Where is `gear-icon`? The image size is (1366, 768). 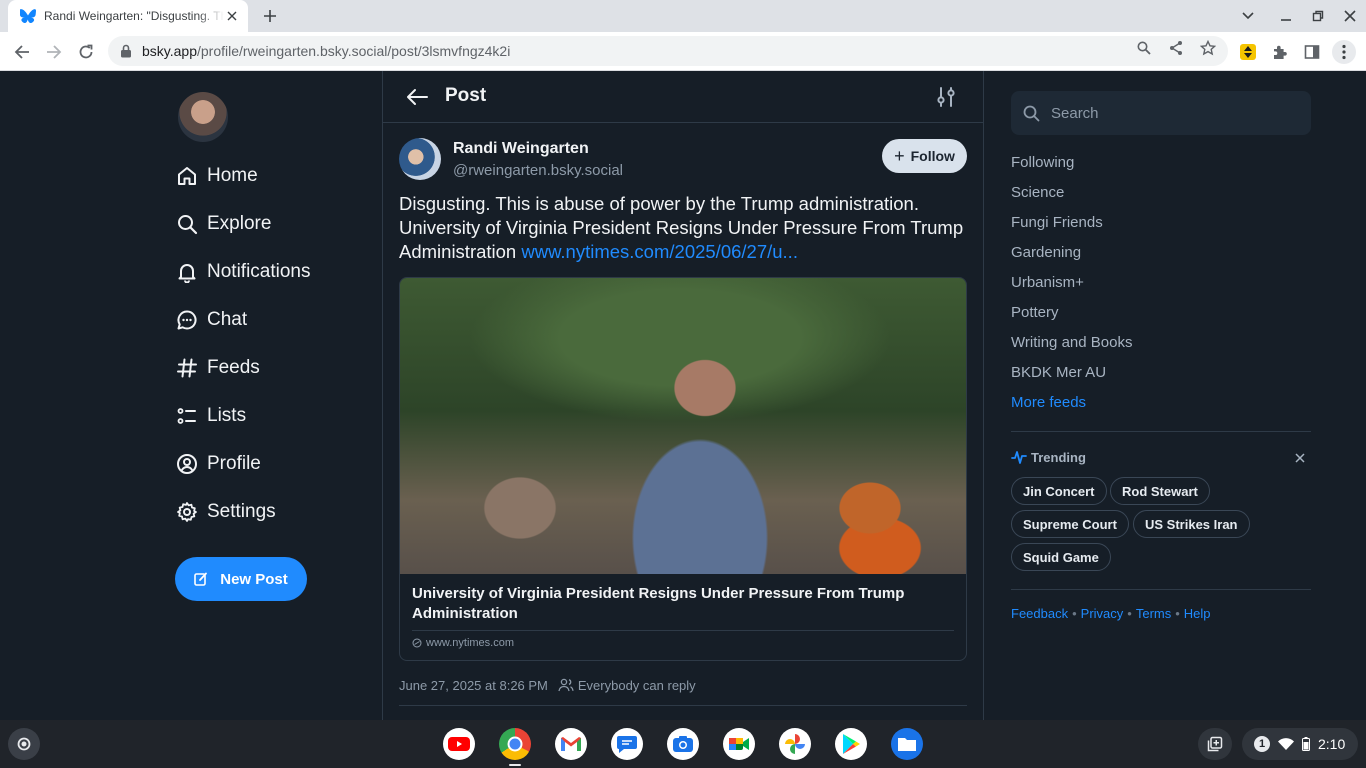
gear-icon is located at coordinates (187, 512).